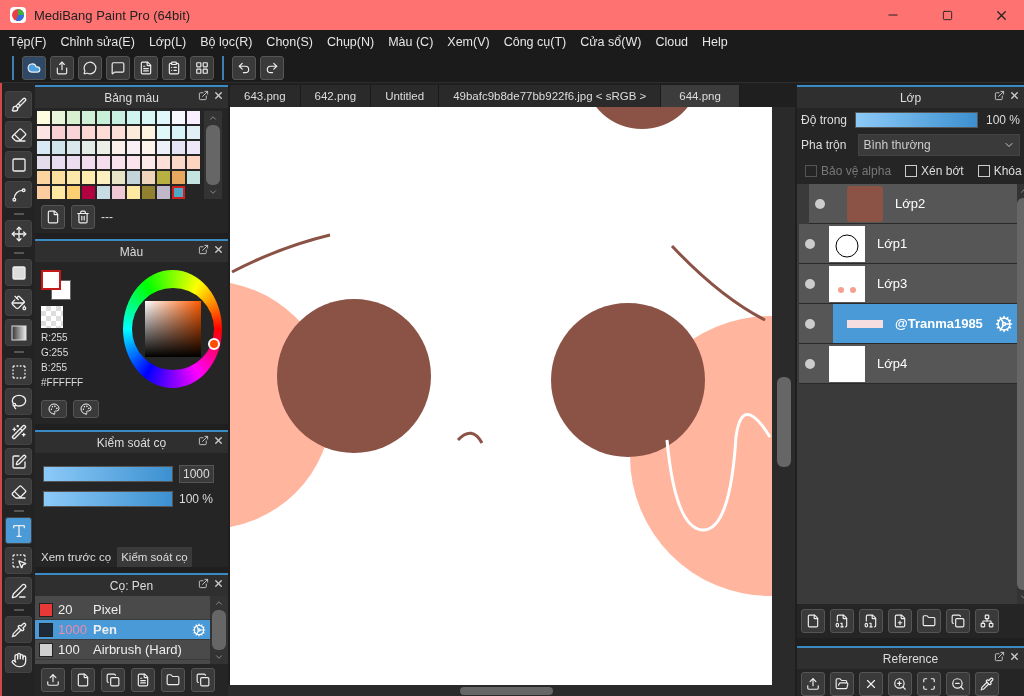 The width and height of the screenshot is (1024, 696). Describe the element at coordinates (824, 120) in the screenshot. I see `opacity-label: Độ trong` at that location.